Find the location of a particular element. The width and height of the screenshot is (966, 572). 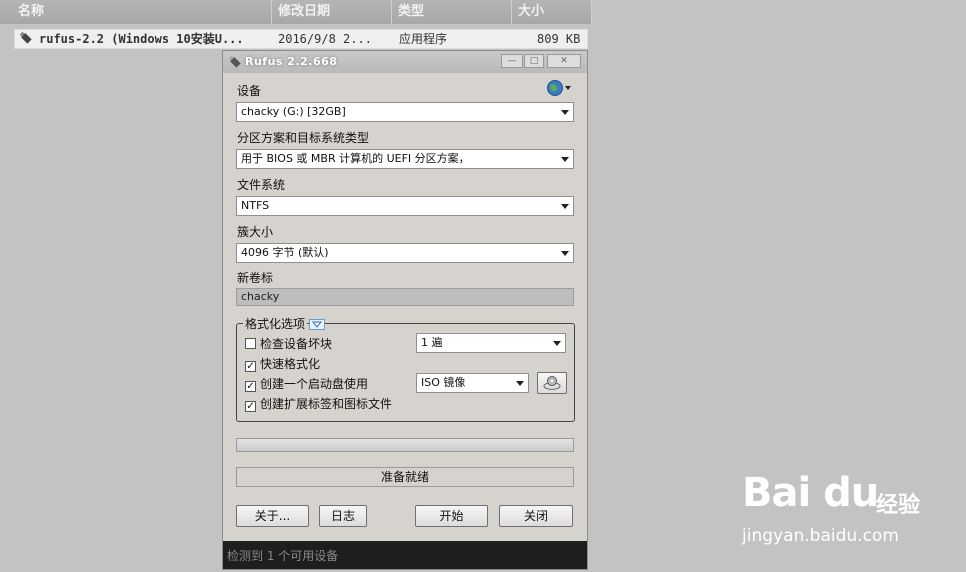

baidu-watermark: Bai du 经验 jingyan.baidu.com is located at coordinates (831, 508).